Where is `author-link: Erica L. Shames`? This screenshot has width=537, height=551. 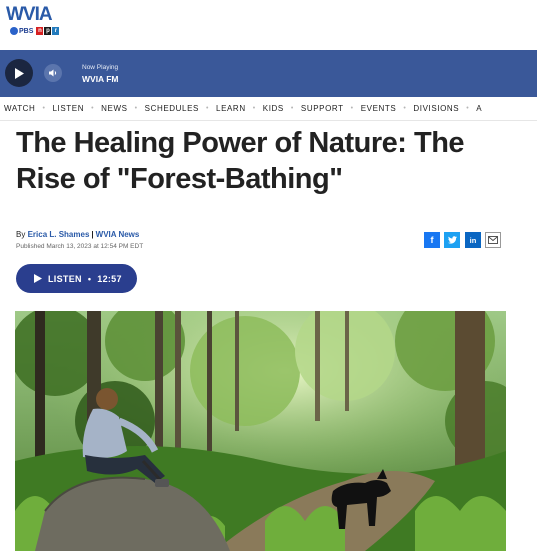 author-link: Erica L. Shames is located at coordinates (59, 234).